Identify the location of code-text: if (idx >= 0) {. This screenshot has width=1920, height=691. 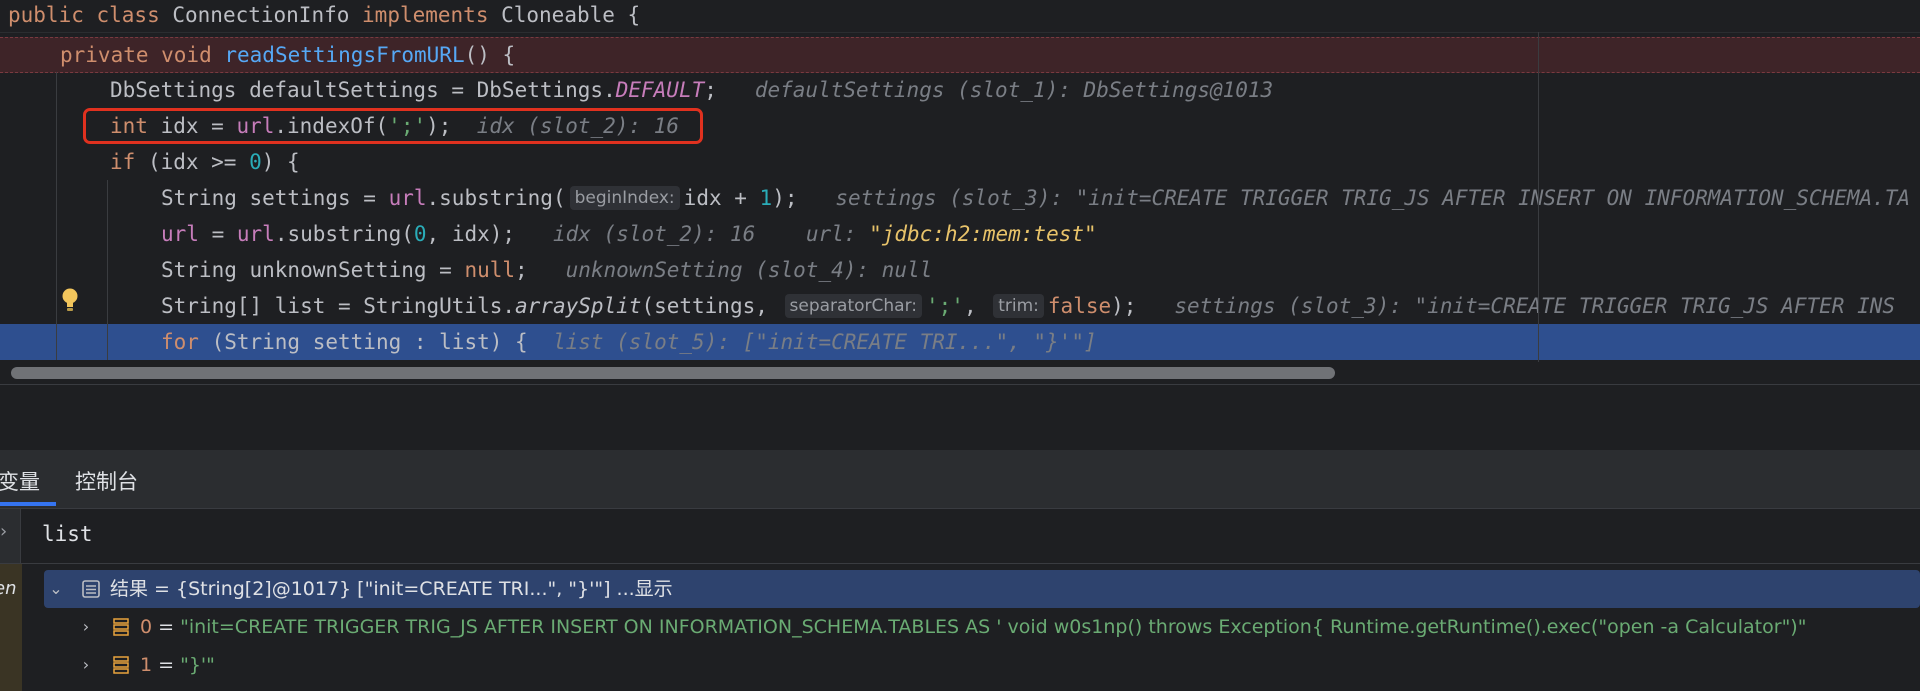
(205, 162).